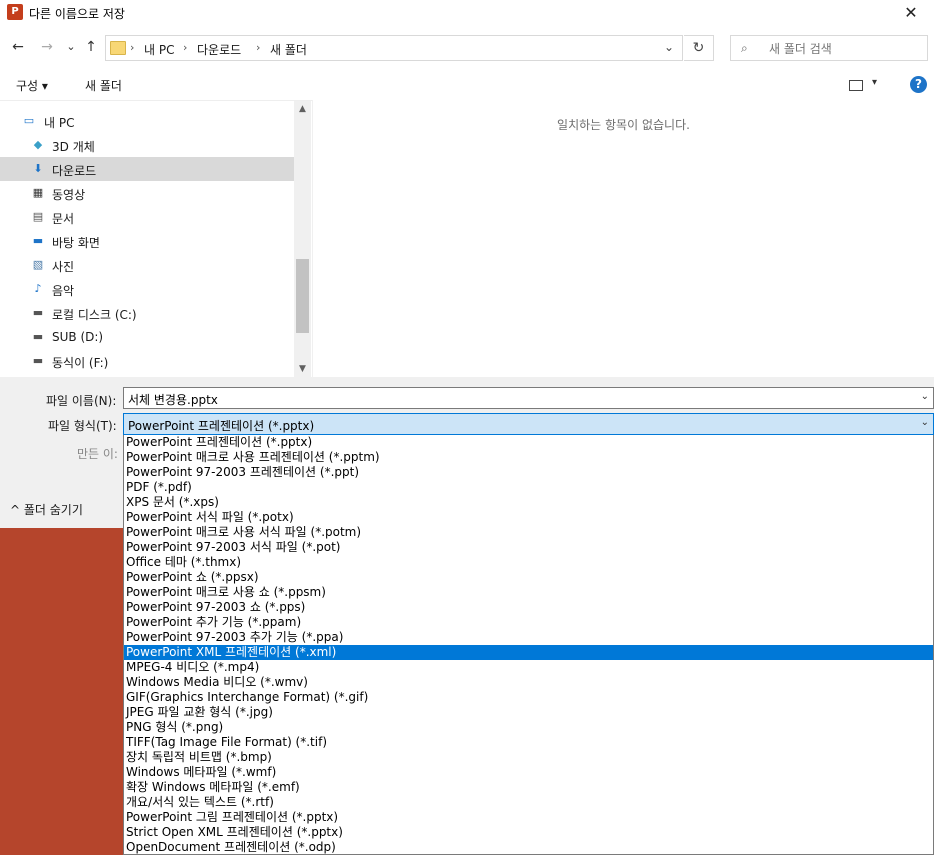 The image size is (934, 855). Describe the element at coordinates (467, 13) in the screenshot. I see `title-bar: P 다른 이름으로 저장 ✕` at that location.